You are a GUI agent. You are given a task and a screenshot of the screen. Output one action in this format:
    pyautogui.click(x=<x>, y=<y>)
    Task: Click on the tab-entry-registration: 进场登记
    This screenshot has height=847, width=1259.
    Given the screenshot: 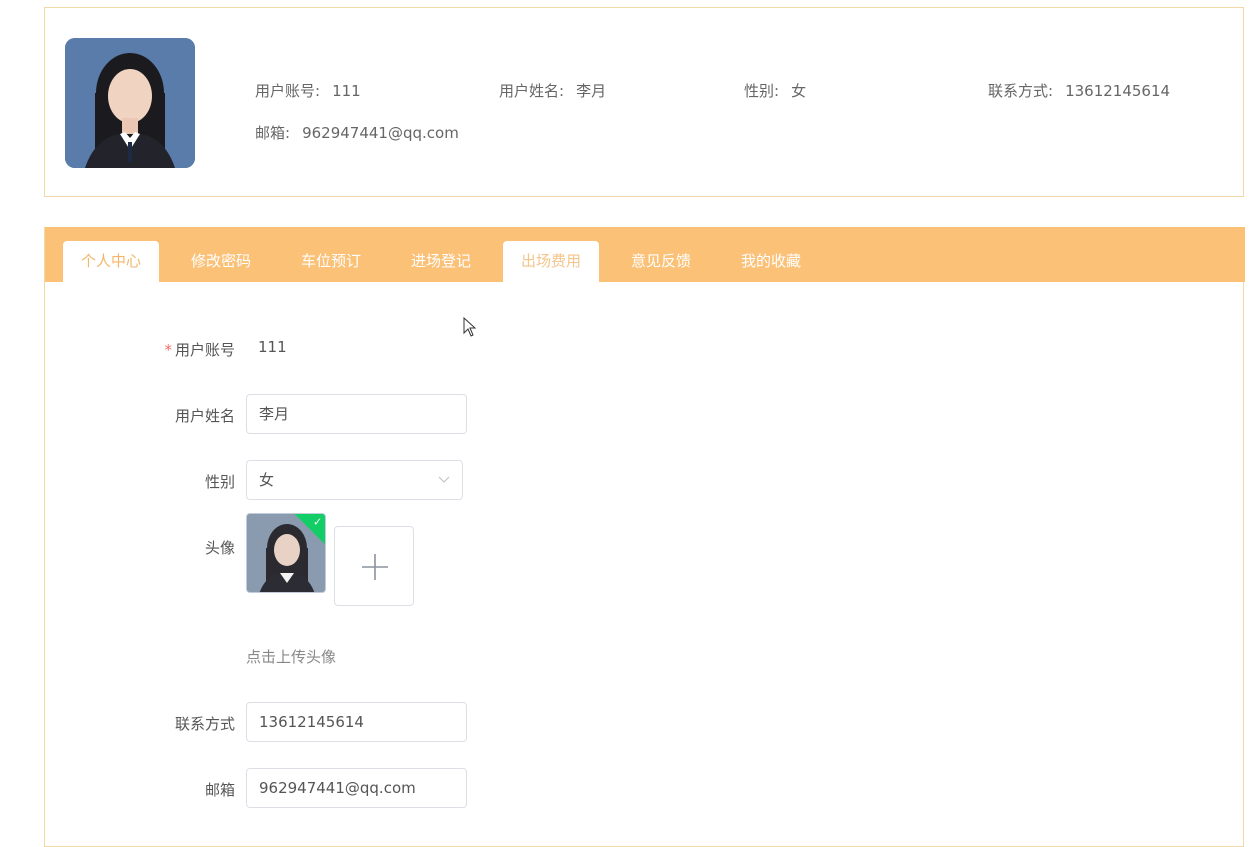 What is the action you would take?
    pyautogui.click(x=441, y=261)
    